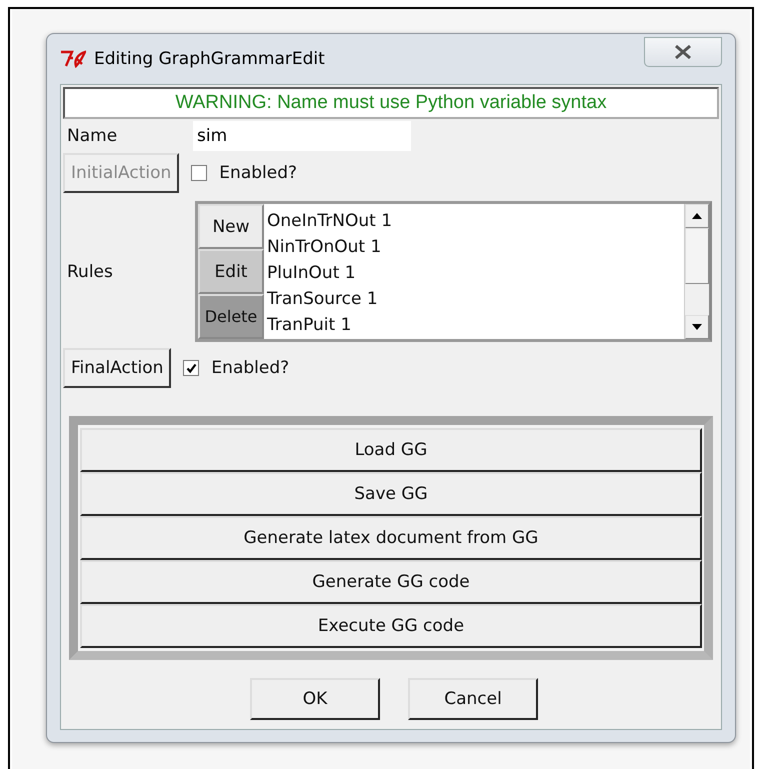 The height and width of the screenshot is (769, 759). Describe the element at coordinates (302, 136) in the screenshot. I see `name-field: sim` at that location.